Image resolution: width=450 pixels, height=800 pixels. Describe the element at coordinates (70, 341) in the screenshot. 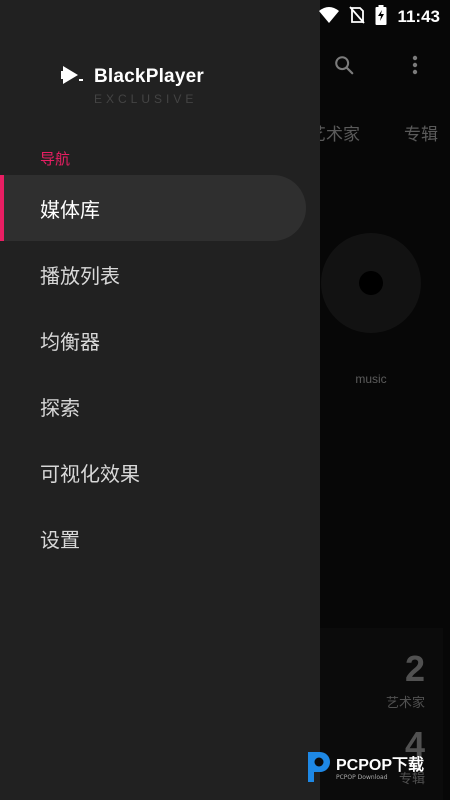

I see `nav-item-label: 均衡器` at that location.